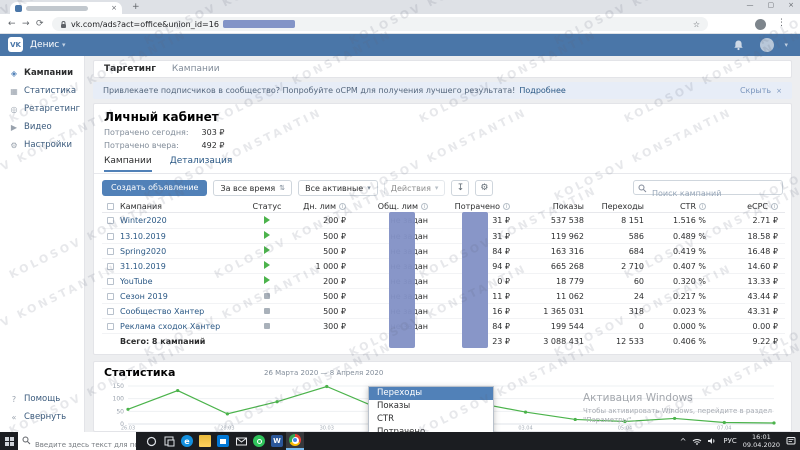  Describe the element at coordinates (144, 296) in the screenshot. I see `campaign-name-link: Сезон 2019` at that location.